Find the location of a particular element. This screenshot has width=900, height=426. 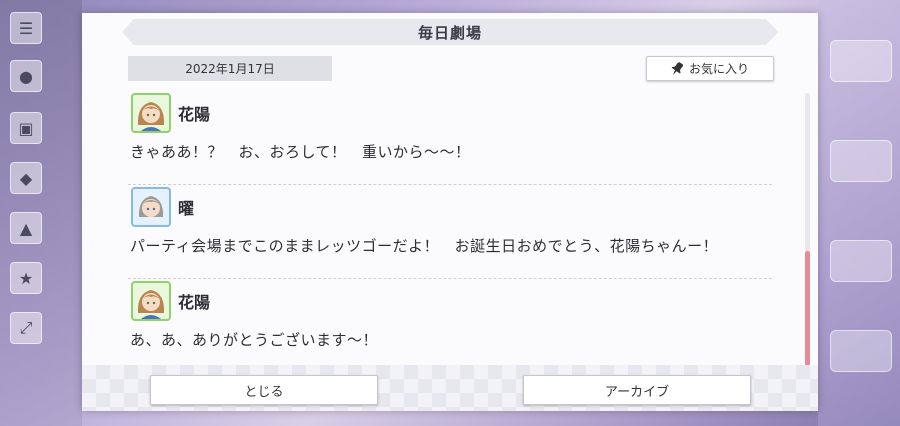

dialogue-text: きゃああ！？ お、おろして！ 重いから〜〜！ is located at coordinates (300, 152).